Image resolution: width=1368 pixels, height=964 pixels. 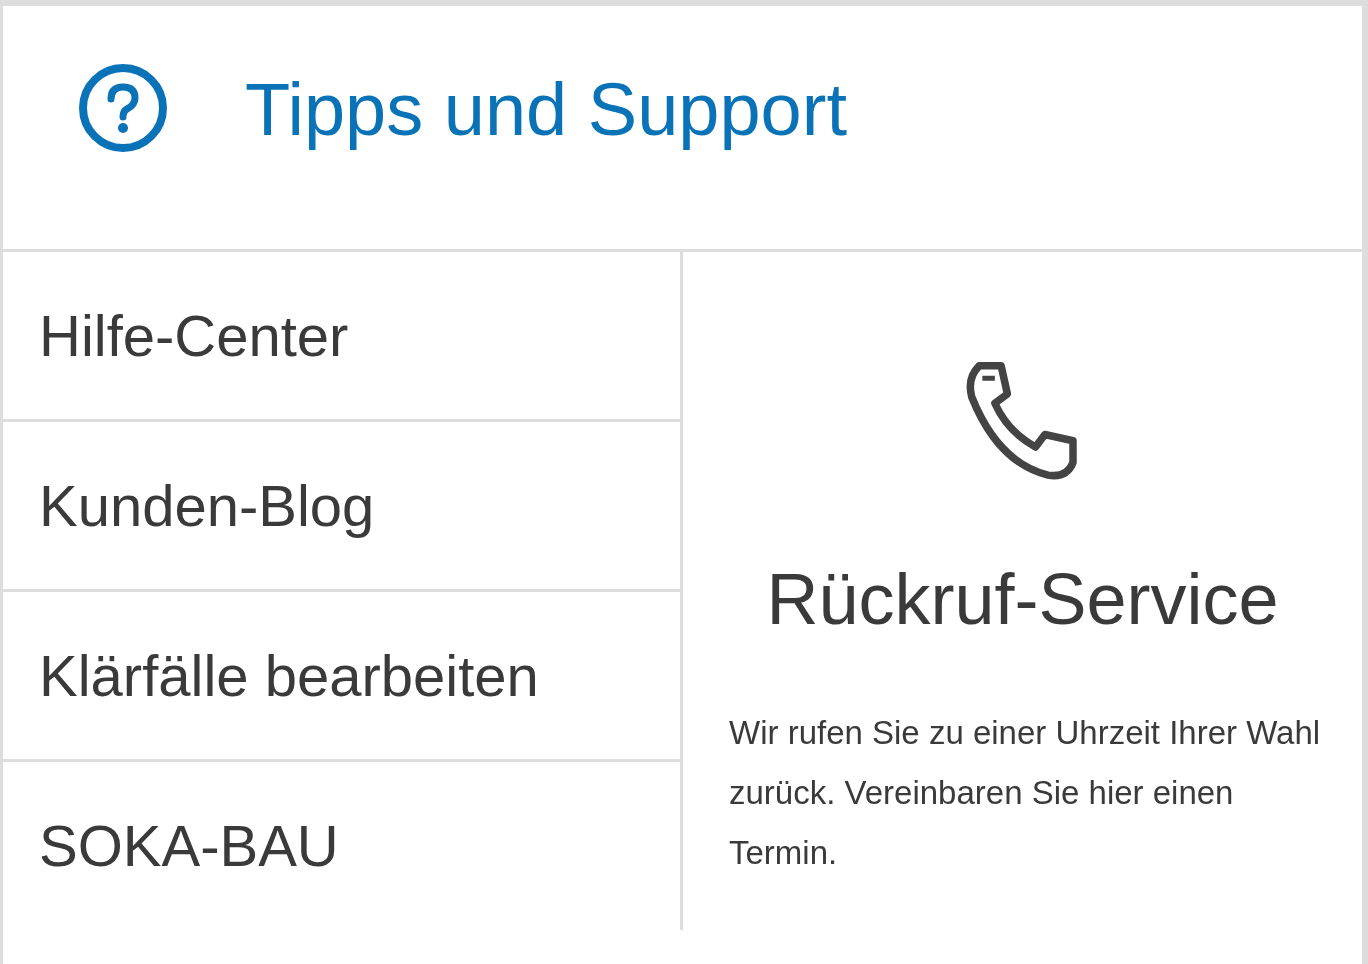 What do you see at coordinates (341, 677) in the screenshot?
I see `menu-link: Klärfälle bearbeiten` at bounding box center [341, 677].